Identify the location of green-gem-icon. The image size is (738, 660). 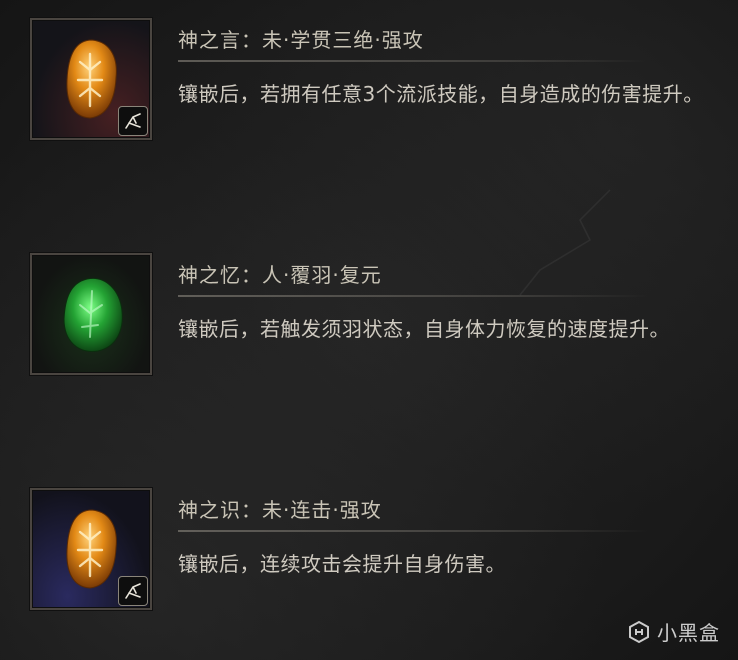
(93, 314).